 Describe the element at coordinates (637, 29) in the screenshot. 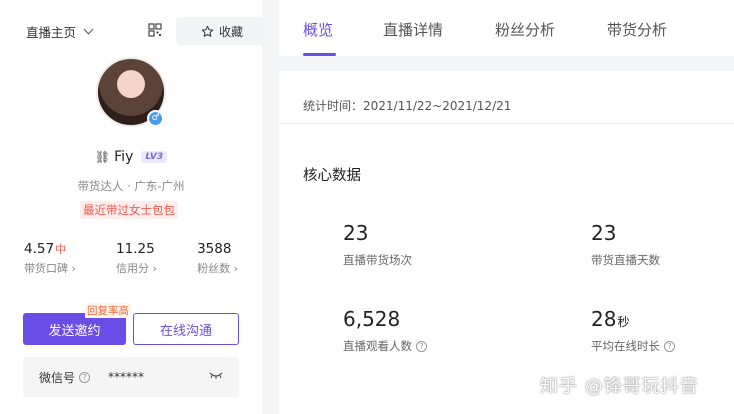

I see `tab-sales-analysis: 带货分析` at that location.